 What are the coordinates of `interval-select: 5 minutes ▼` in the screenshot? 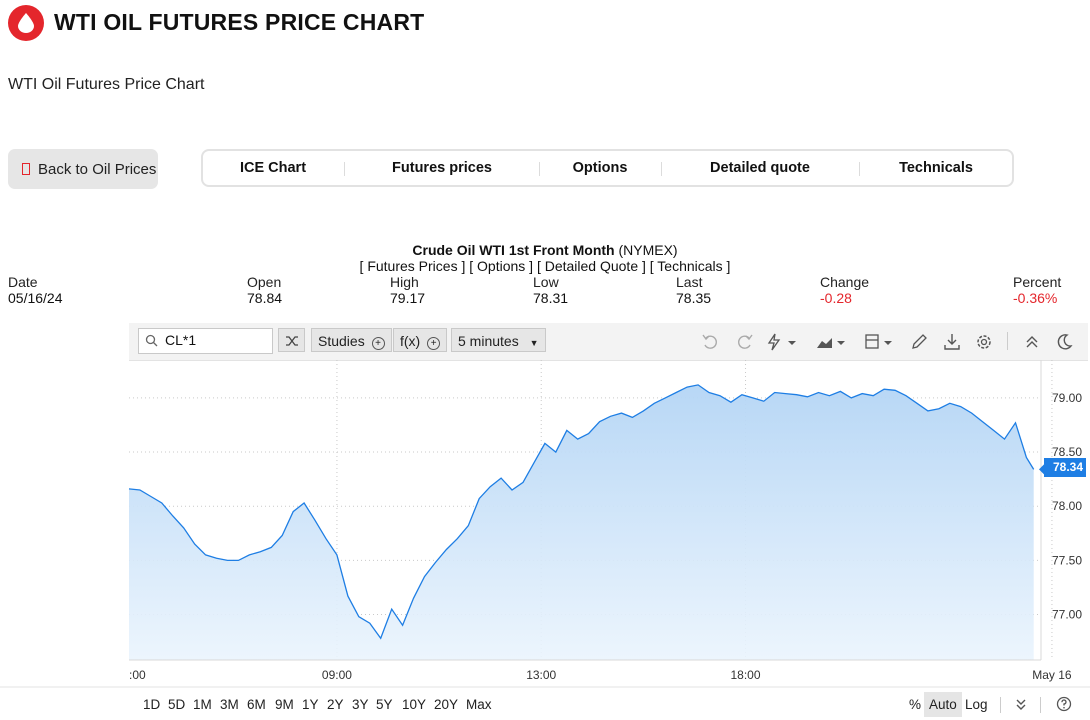 It's located at (498, 340).